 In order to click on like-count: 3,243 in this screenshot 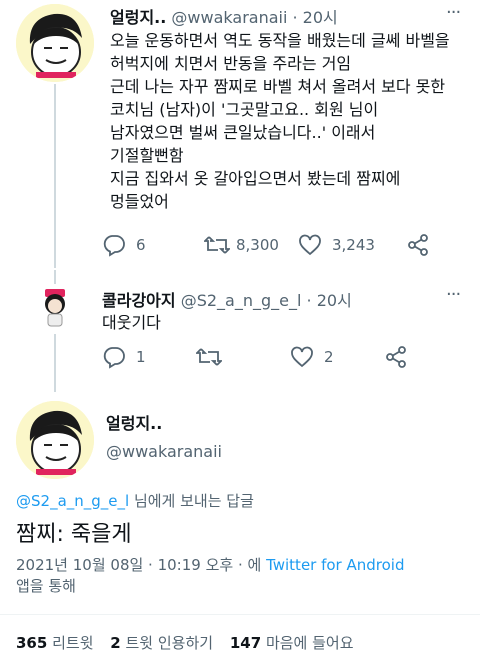, I will do `click(353, 245)`.